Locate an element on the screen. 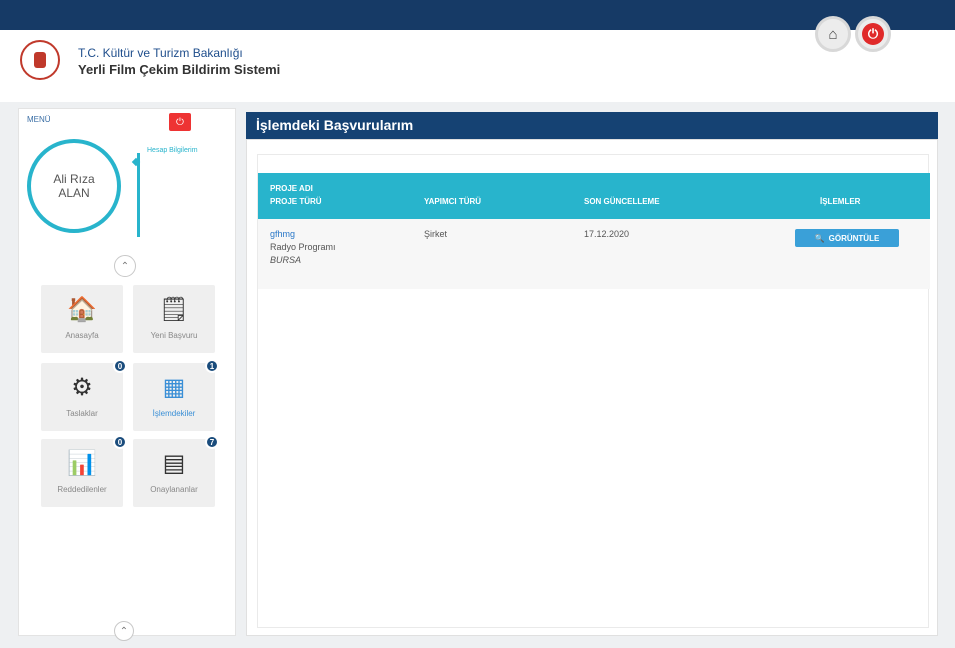 The width and height of the screenshot is (955, 648). tile-yeni-basvuru: 🗒 Yeni Başvuru is located at coordinates (174, 319).